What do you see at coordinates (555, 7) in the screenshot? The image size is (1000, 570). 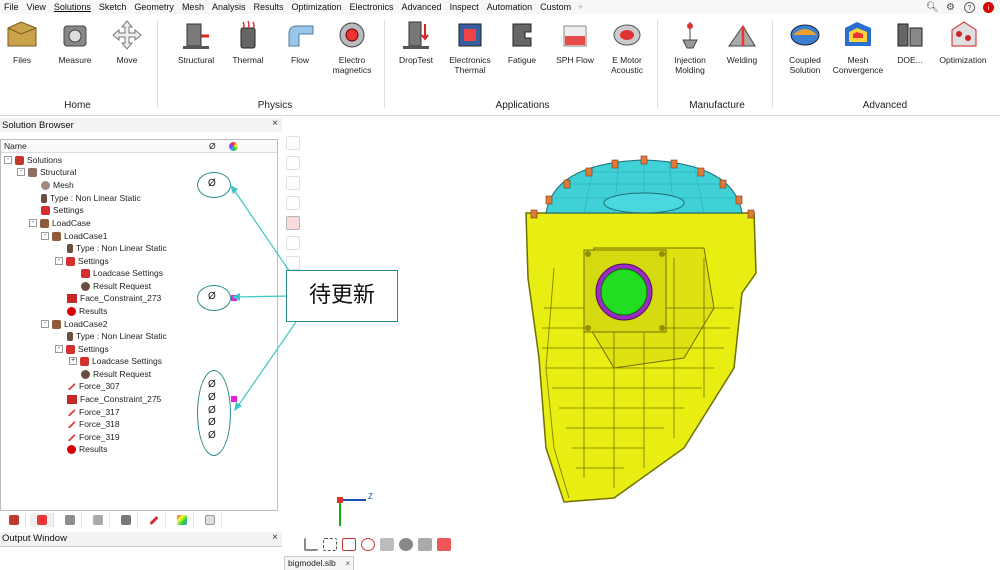 I see `menu-custom: Custom` at bounding box center [555, 7].